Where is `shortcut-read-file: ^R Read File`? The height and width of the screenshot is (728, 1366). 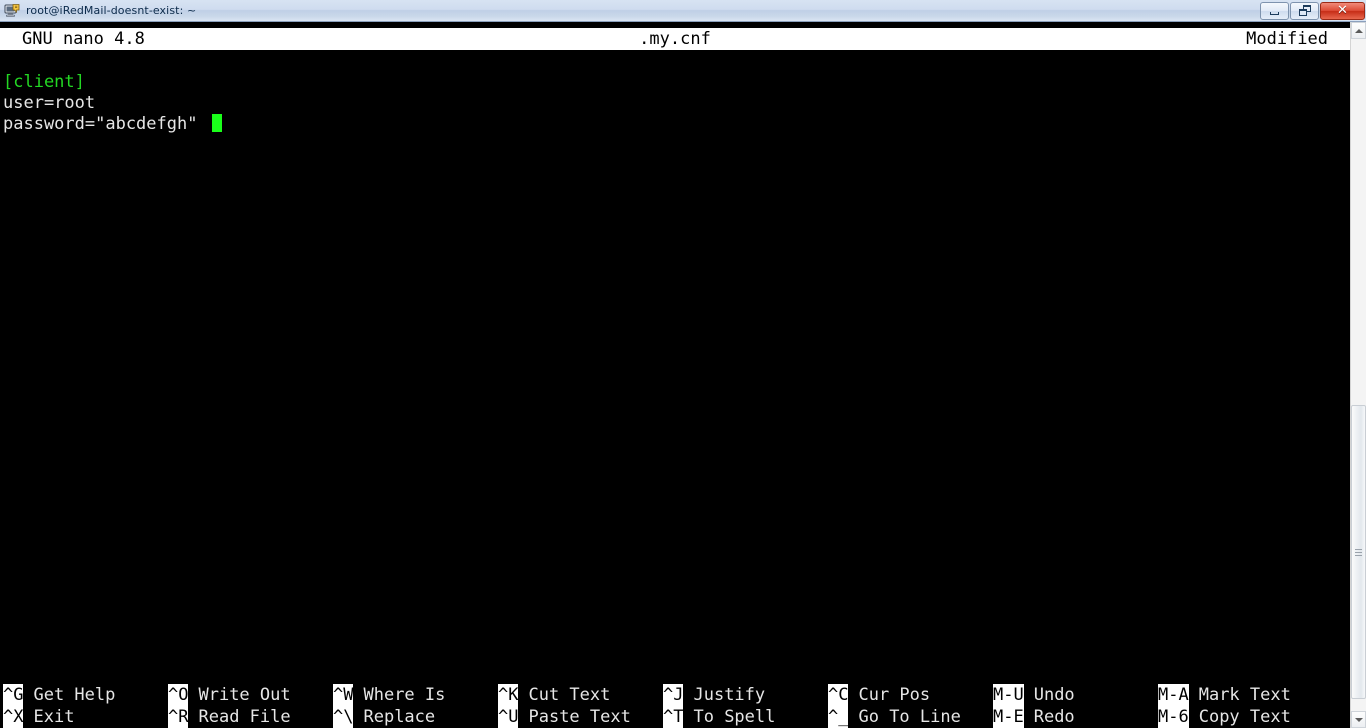 shortcut-read-file: ^R Read File is located at coordinates (229, 717).